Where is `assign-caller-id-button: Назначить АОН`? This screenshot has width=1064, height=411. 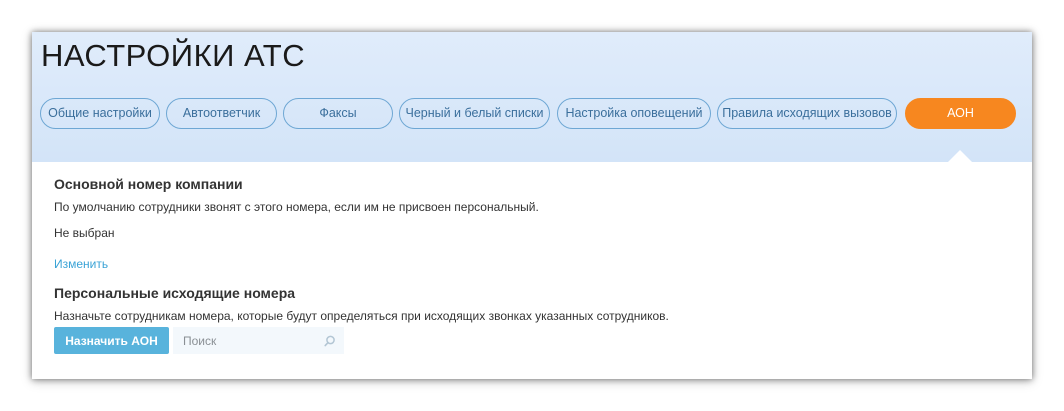
assign-caller-id-button: Назначить АОН is located at coordinates (111, 340).